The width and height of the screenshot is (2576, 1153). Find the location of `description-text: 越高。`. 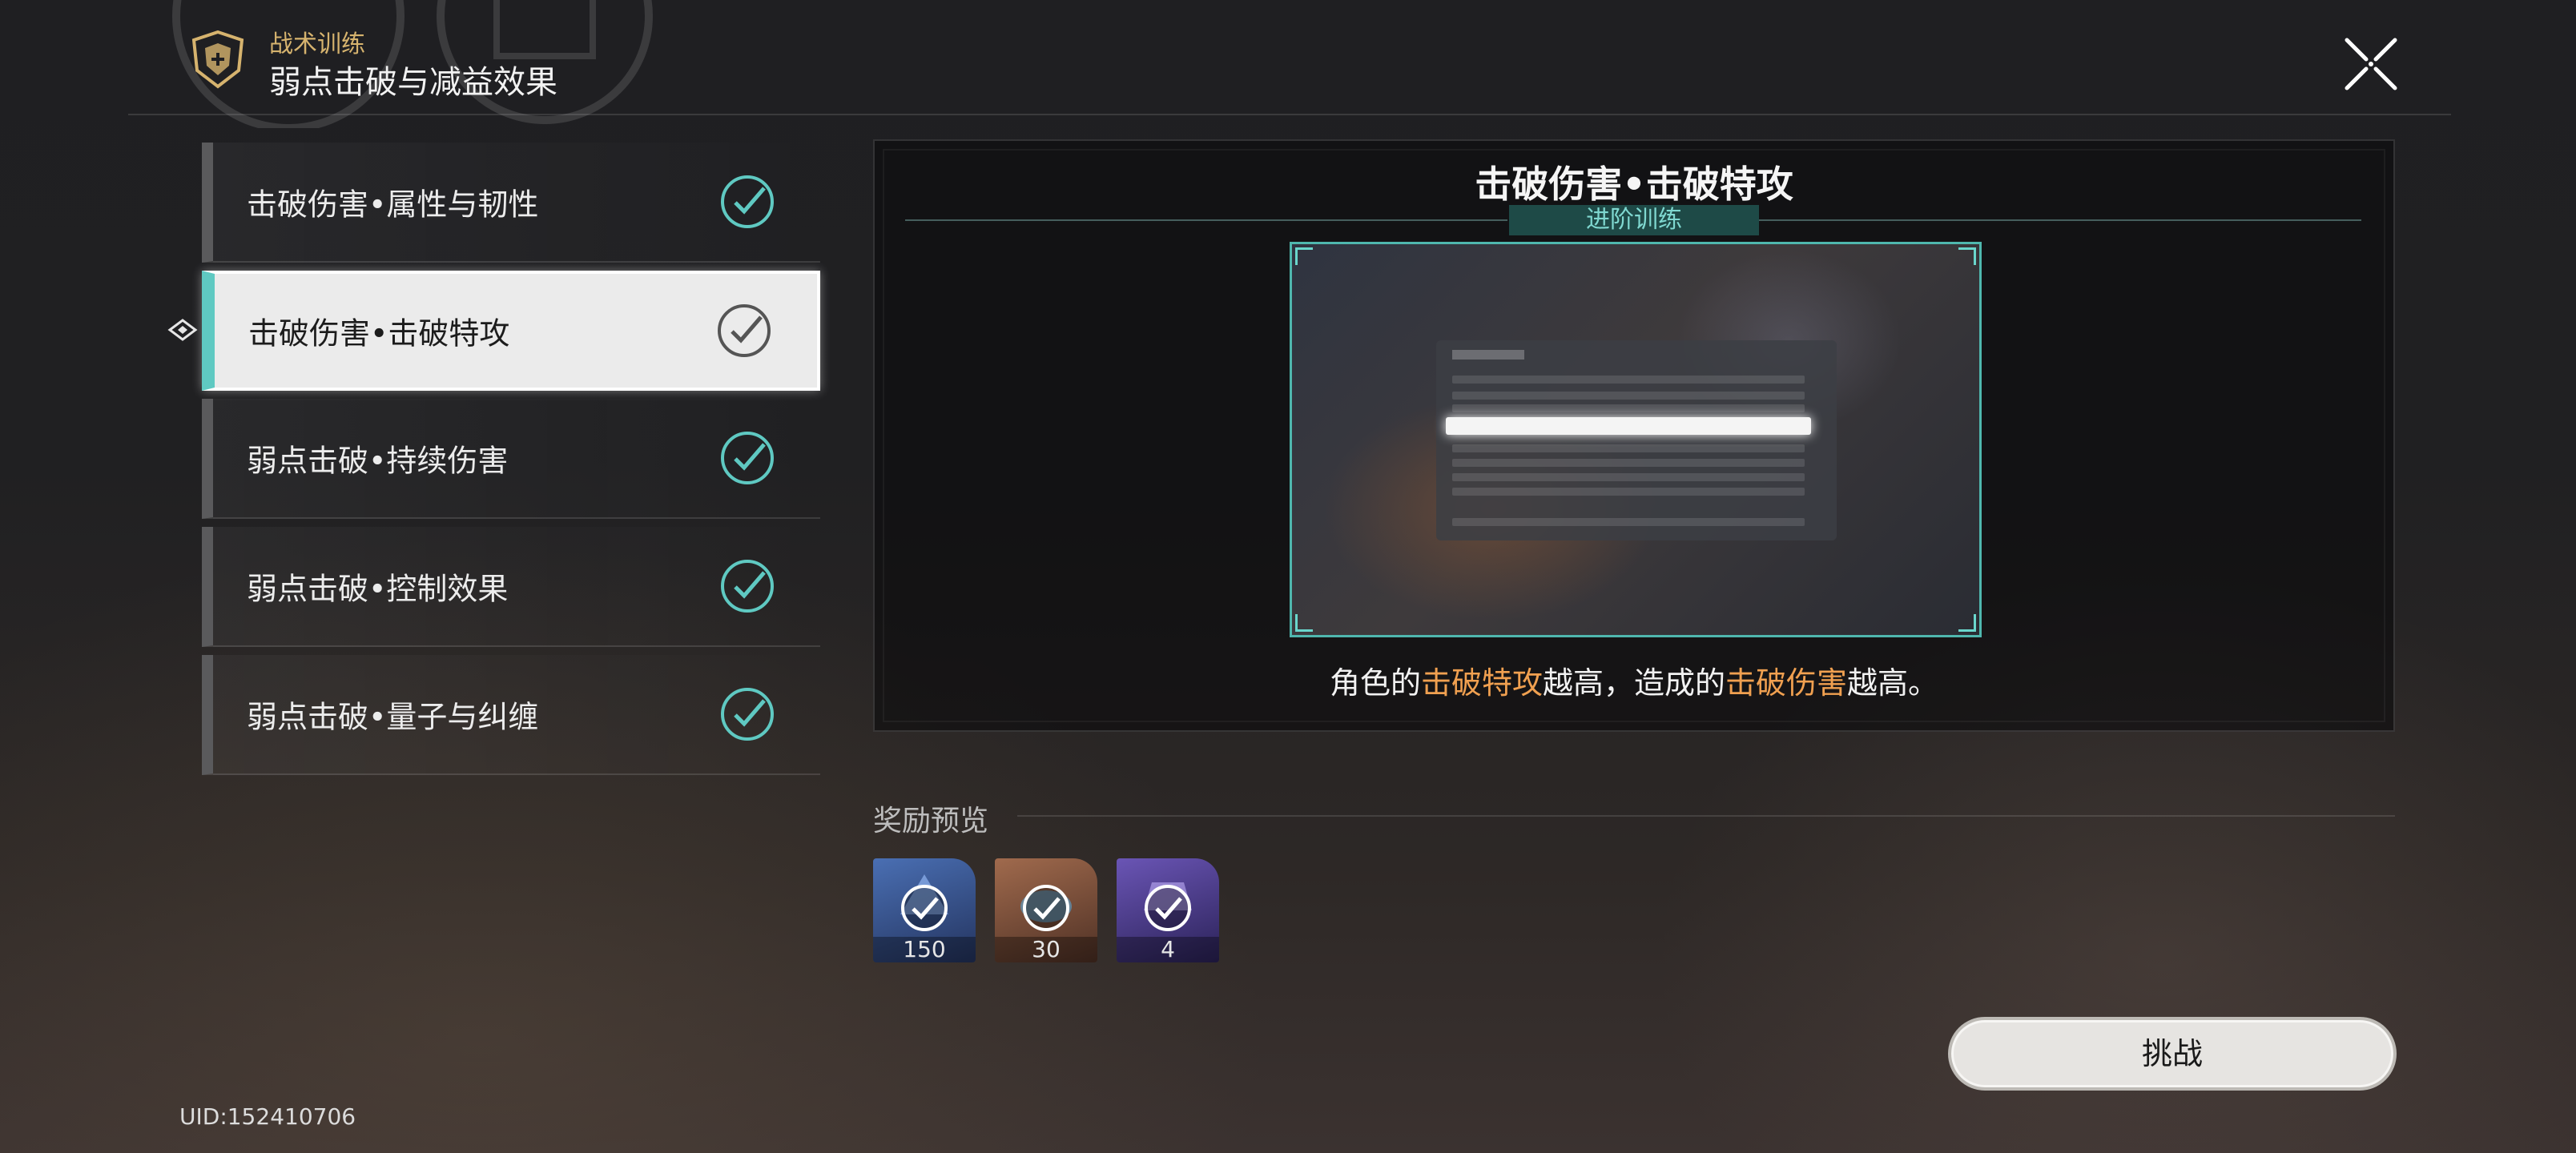

description-text: 越高。 is located at coordinates (1893, 683).